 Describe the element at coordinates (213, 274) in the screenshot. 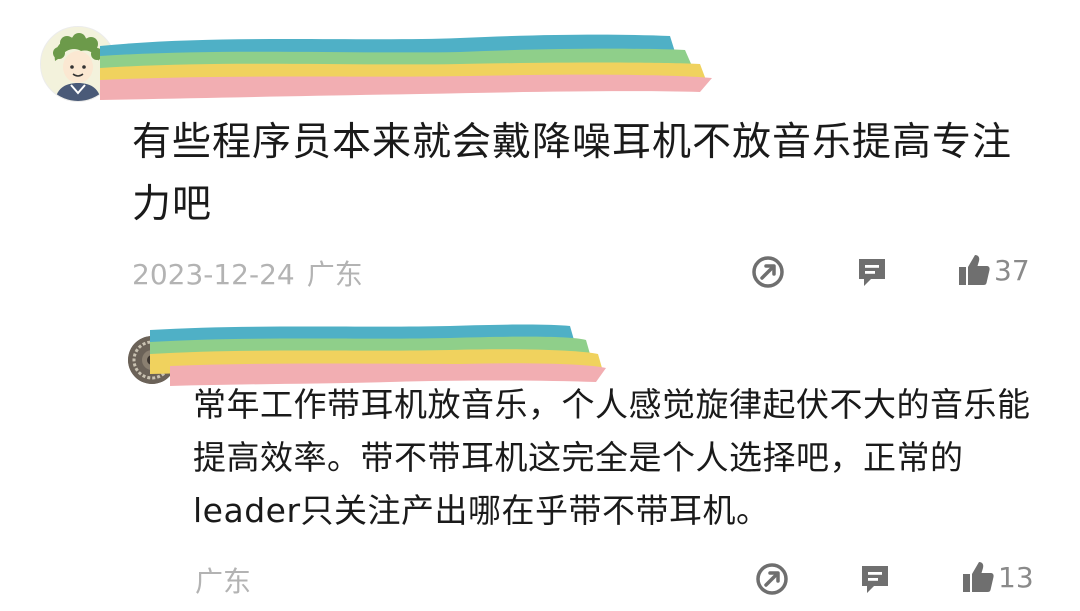

I see `comment-date: 2023-12-24` at that location.